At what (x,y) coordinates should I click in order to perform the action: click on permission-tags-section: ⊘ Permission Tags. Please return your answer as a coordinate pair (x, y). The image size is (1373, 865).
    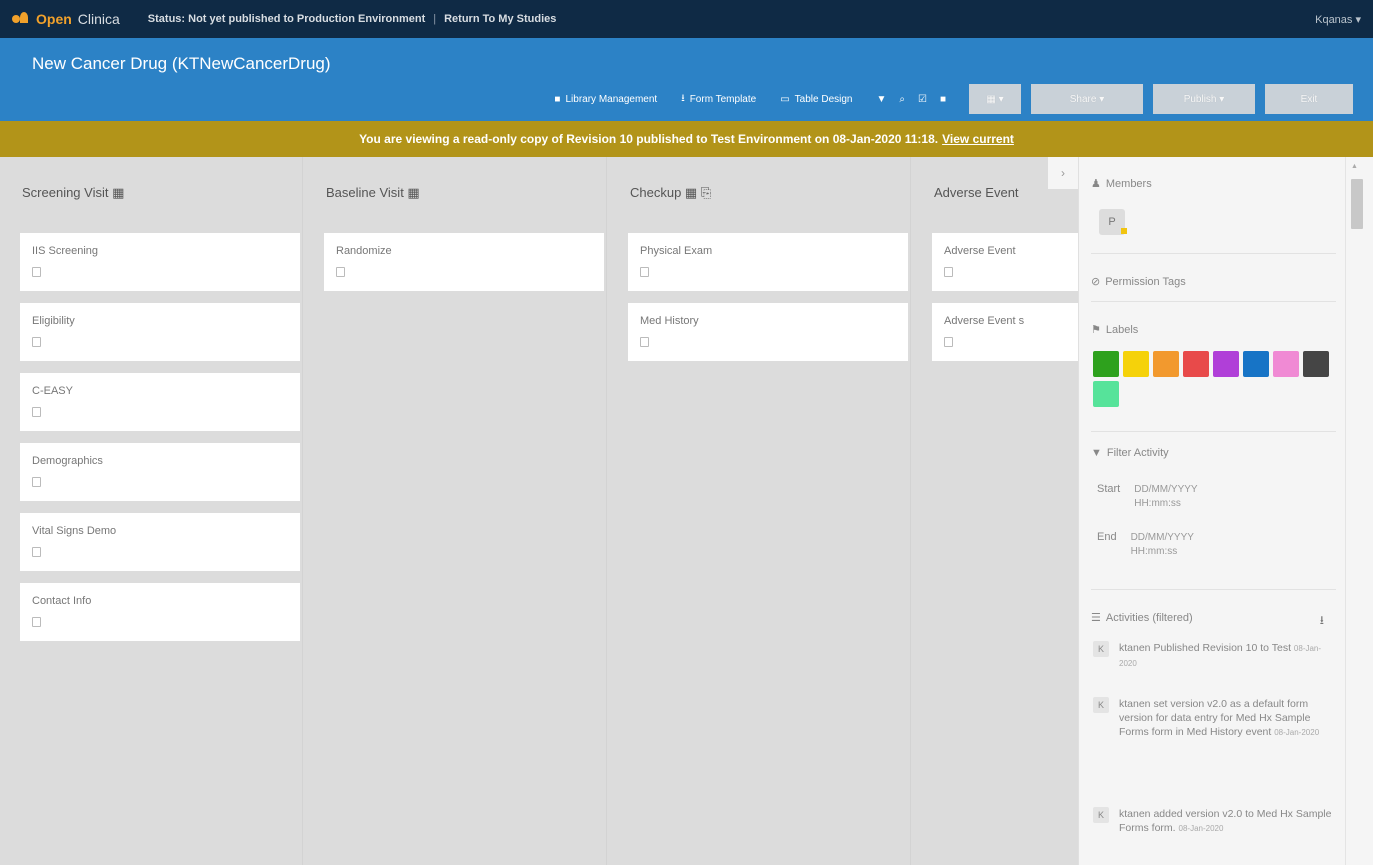
    Looking at the image, I should click on (1213, 282).